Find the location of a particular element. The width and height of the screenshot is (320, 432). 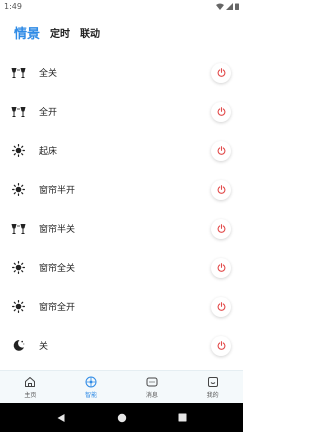

scene-row: 起床 is located at coordinates (121, 150).